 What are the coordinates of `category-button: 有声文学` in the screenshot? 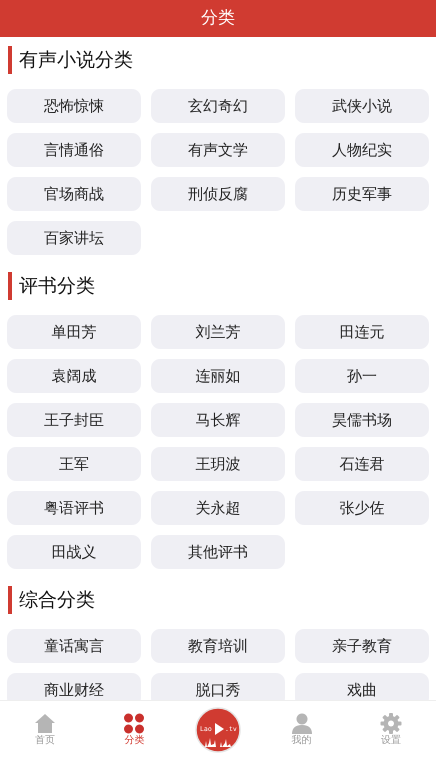 It's located at (218, 150).